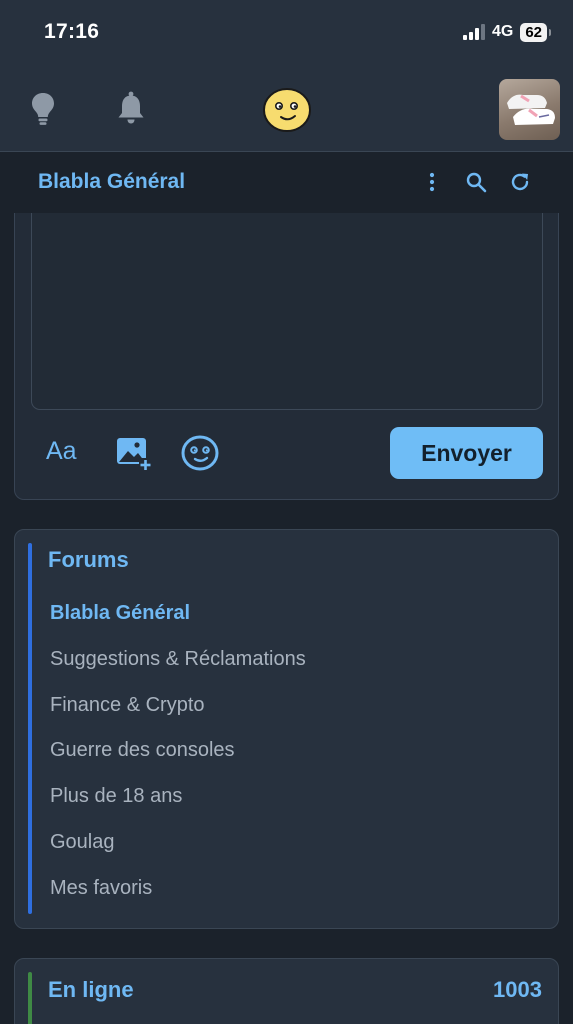 The width and height of the screenshot is (573, 1024). I want to click on forum-title: Blabla Général, so click(111, 182).